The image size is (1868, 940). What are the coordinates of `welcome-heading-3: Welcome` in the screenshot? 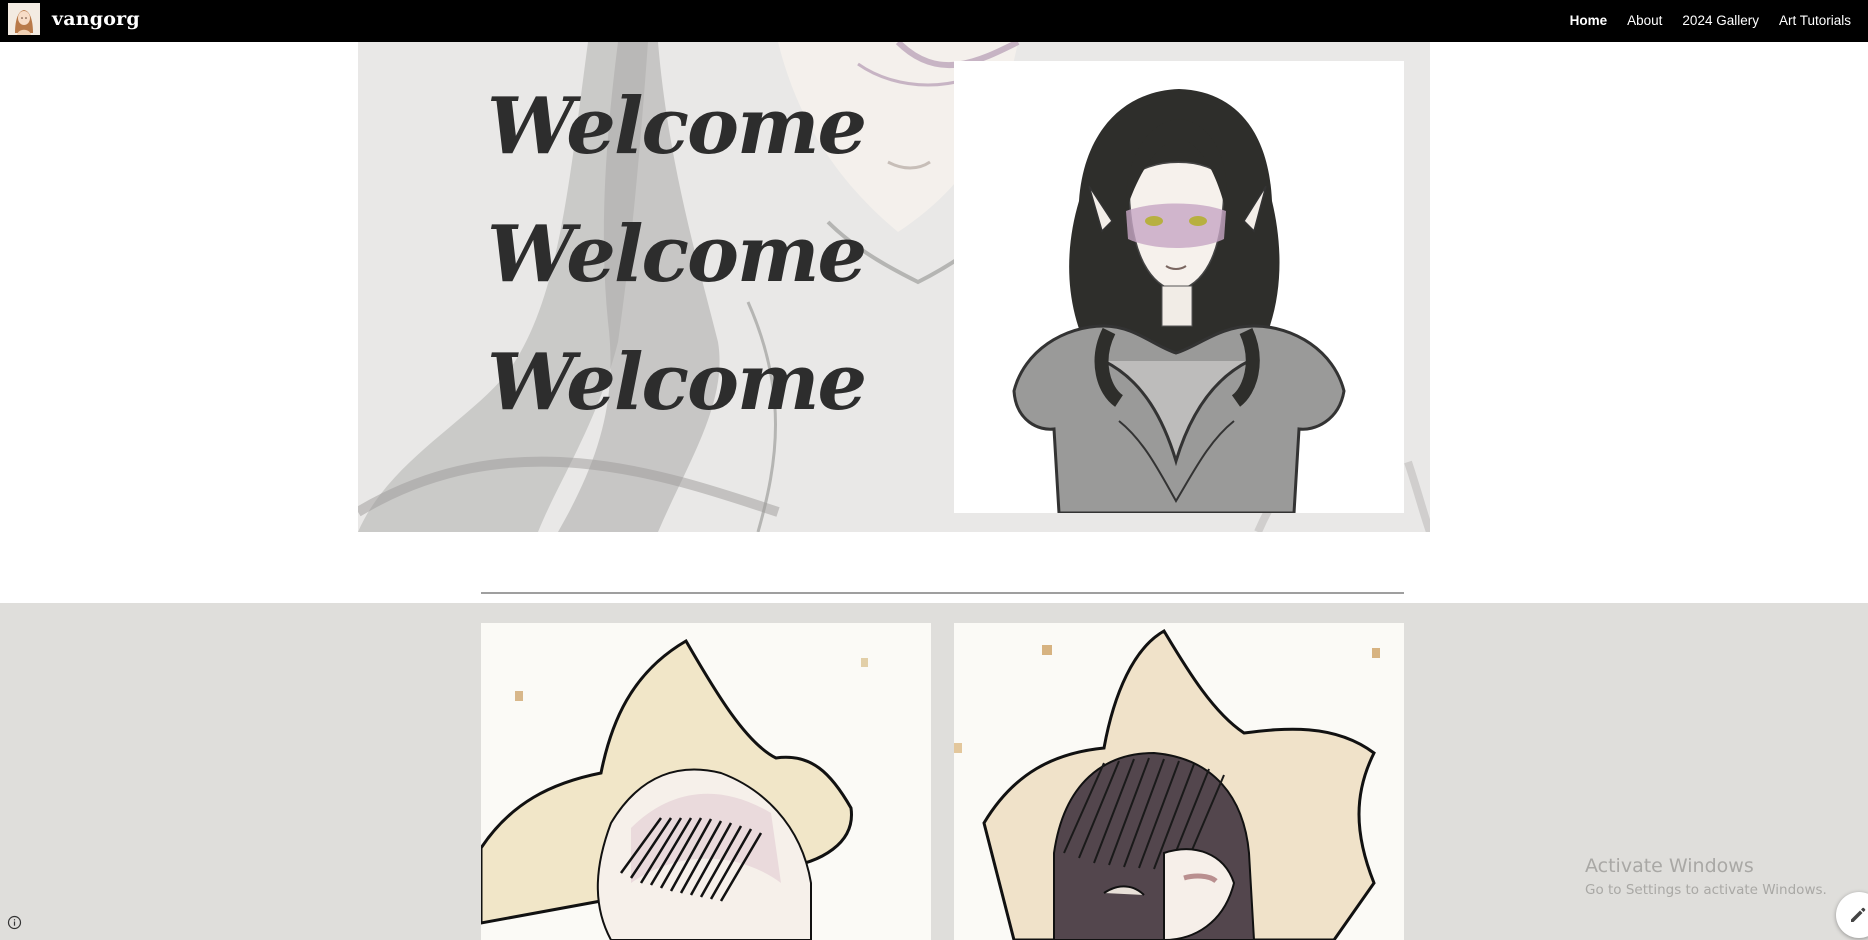 It's located at (677, 382).